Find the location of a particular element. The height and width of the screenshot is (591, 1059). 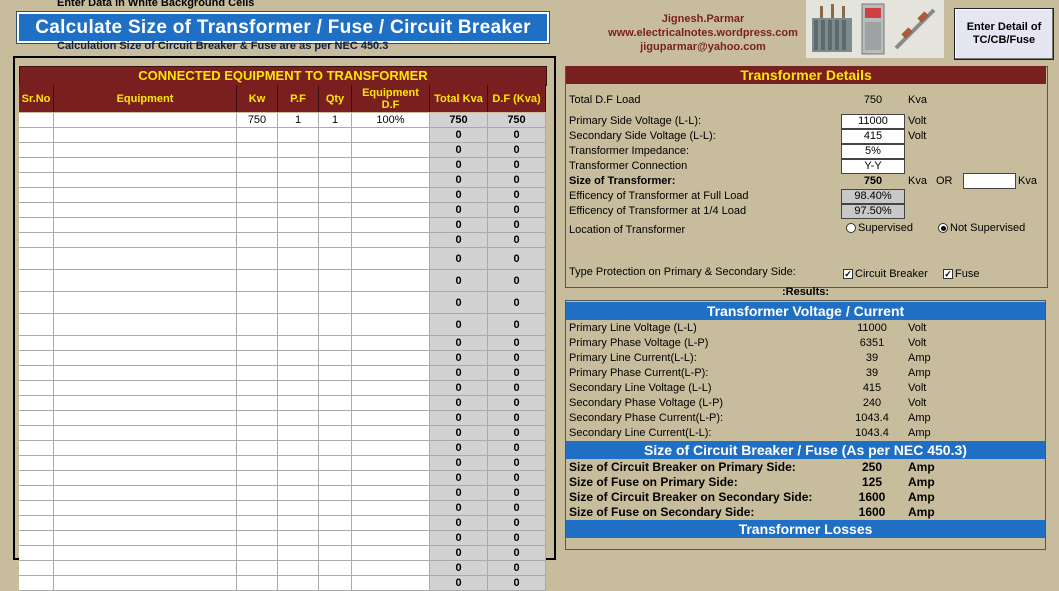

enter-detail-button: Enter Detail of TC/CB/Fuse is located at coordinates (1004, 34).